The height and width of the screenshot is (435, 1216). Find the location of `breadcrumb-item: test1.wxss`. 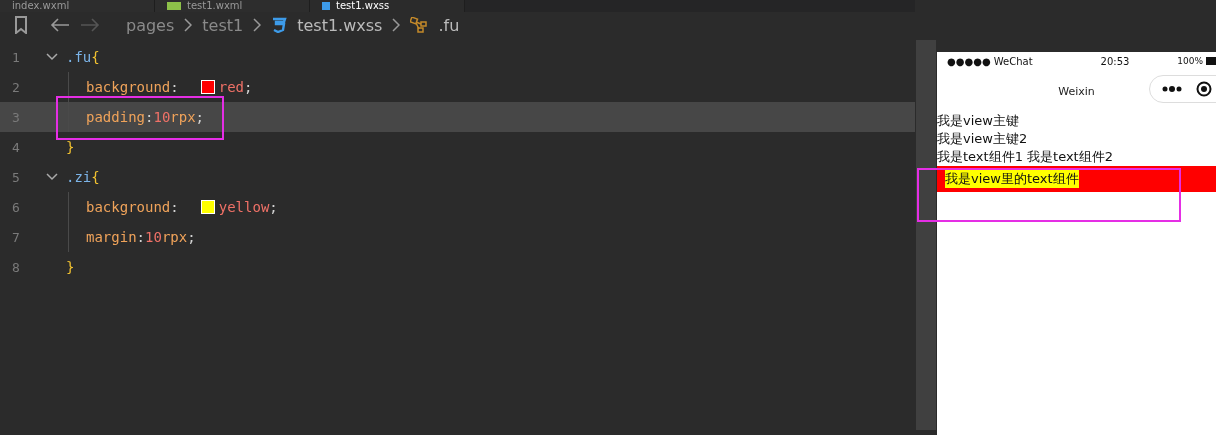

breadcrumb-item: test1.wxss is located at coordinates (340, 25).